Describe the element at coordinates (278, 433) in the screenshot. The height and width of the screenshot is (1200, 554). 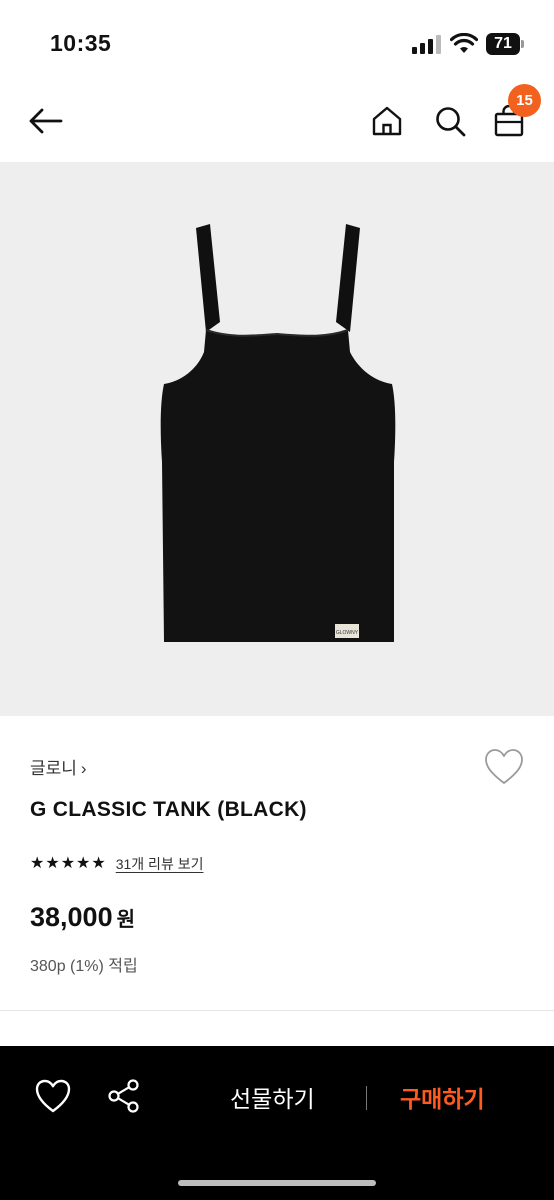
I see `tank-top-image: GLOWNY` at that location.